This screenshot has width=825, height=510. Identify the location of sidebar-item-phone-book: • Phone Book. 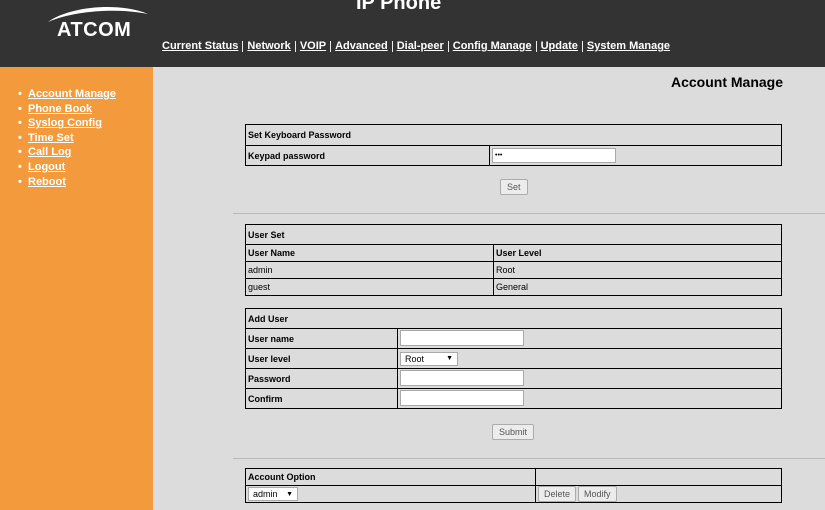
(67, 109).